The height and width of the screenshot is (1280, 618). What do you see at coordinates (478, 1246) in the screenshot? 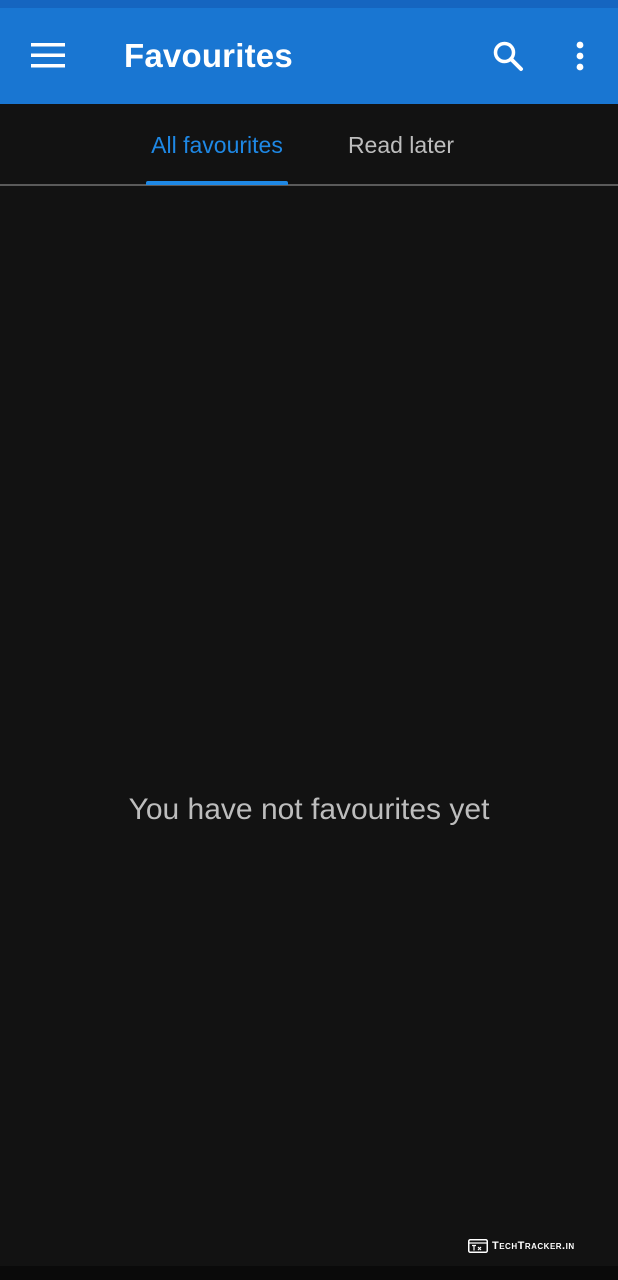
I see `browser-logo-icon` at bounding box center [478, 1246].